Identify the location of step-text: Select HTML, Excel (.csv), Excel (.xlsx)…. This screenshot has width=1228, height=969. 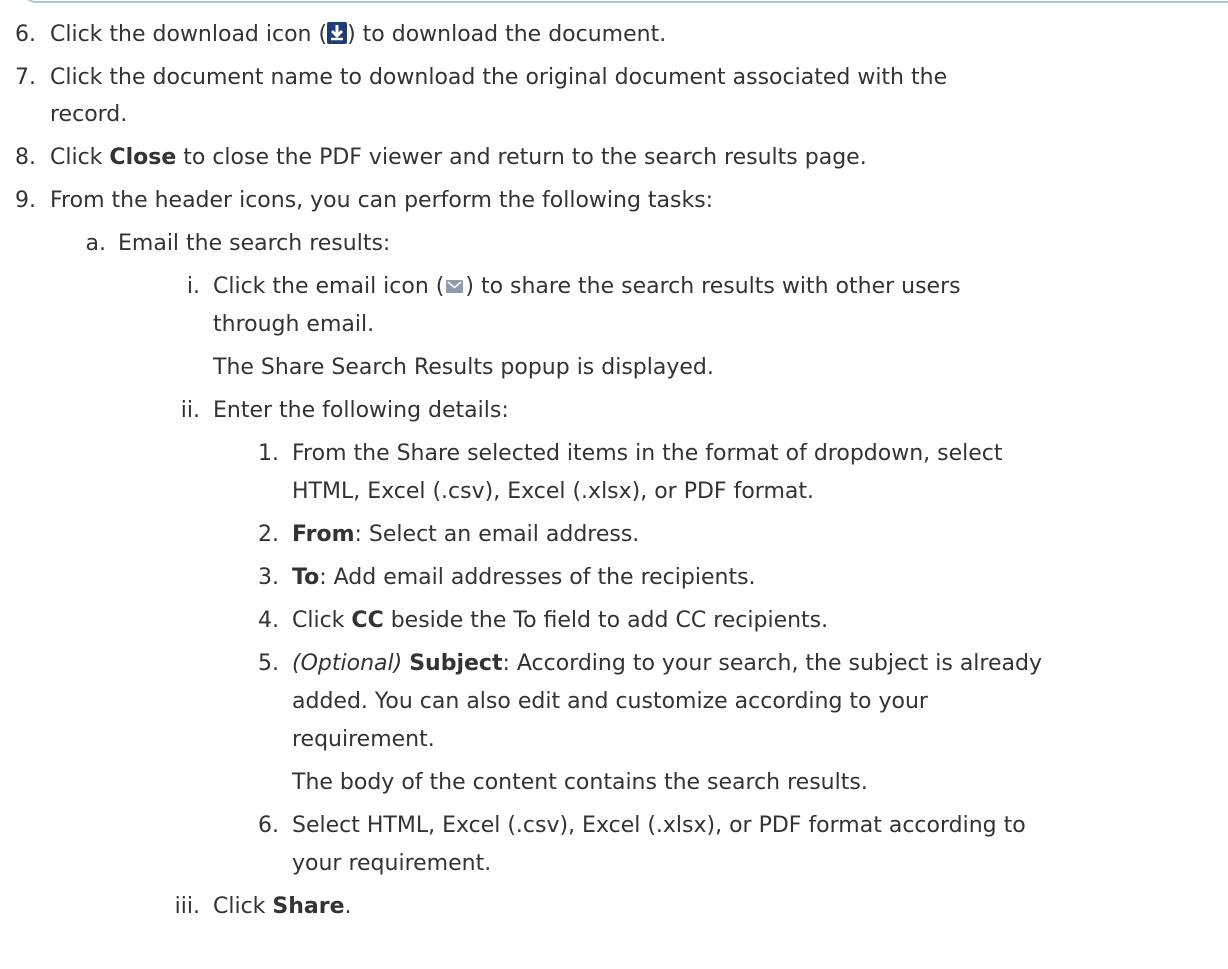
(659, 825).